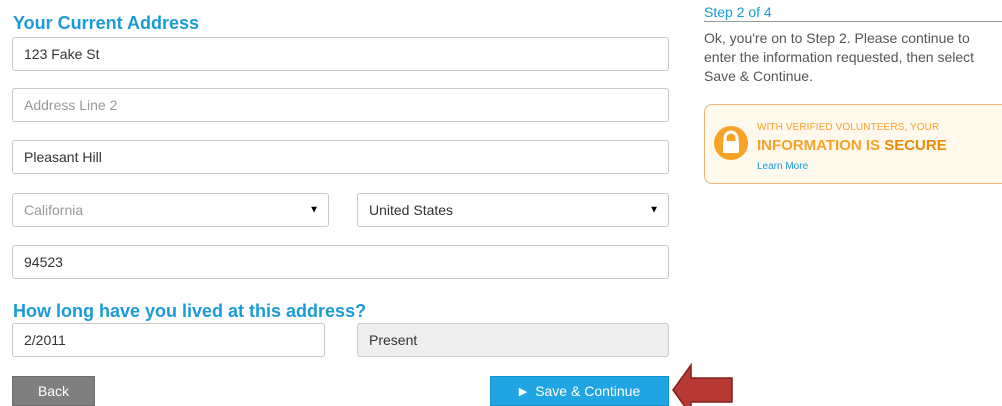 This screenshot has width=1002, height=406. I want to click on city-value: Pleasant Hill, so click(63, 157).